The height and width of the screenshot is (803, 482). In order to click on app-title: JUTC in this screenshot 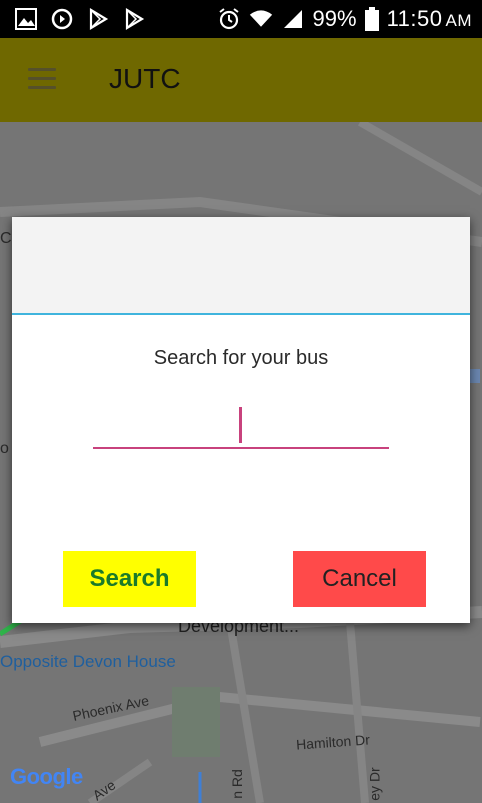, I will do `click(145, 78)`.